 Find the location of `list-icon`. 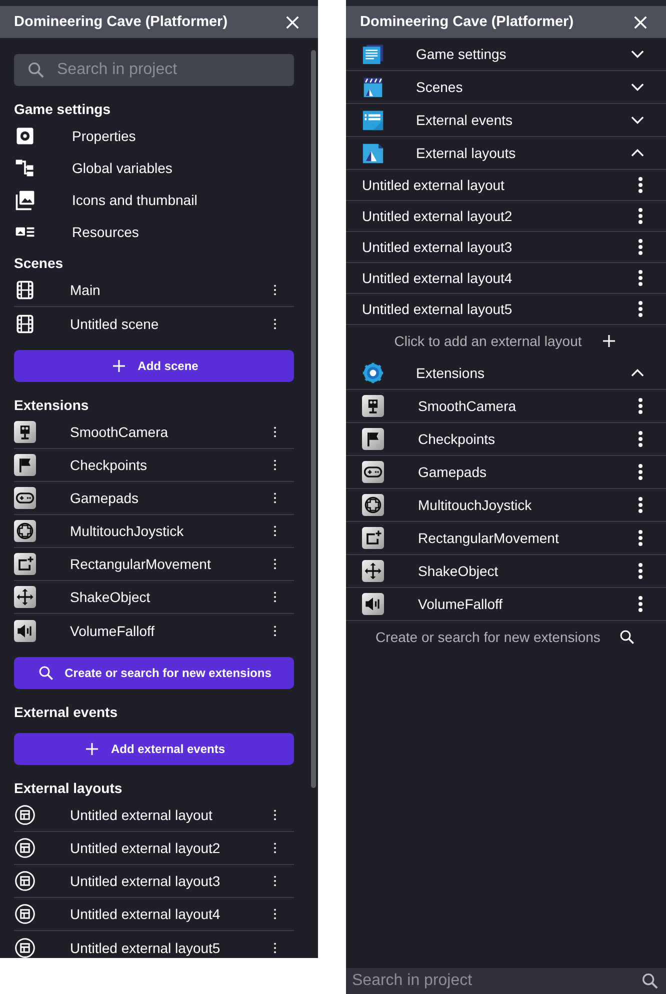

list-icon is located at coordinates (373, 120).